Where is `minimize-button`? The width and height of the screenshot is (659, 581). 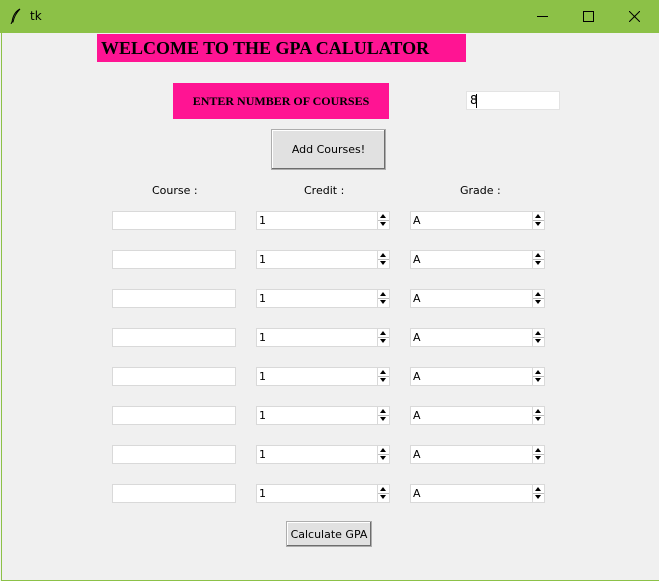 minimize-button is located at coordinates (543, 16).